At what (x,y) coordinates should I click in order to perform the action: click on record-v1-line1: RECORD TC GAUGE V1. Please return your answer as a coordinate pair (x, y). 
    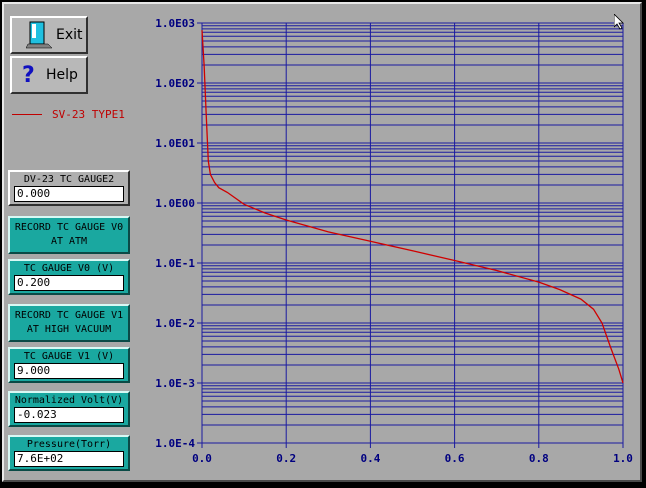
    Looking at the image, I should click on (69, 315).